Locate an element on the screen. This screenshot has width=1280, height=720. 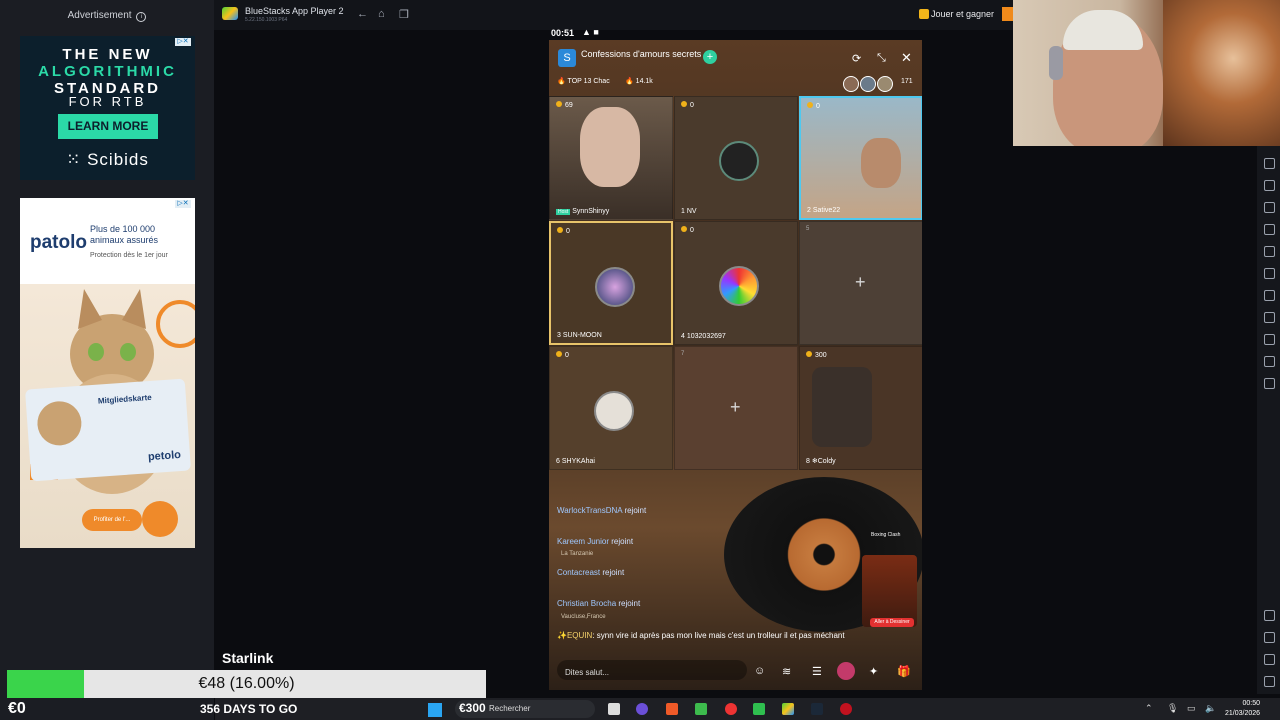
back-icon is located at coordinates (1269, 637).